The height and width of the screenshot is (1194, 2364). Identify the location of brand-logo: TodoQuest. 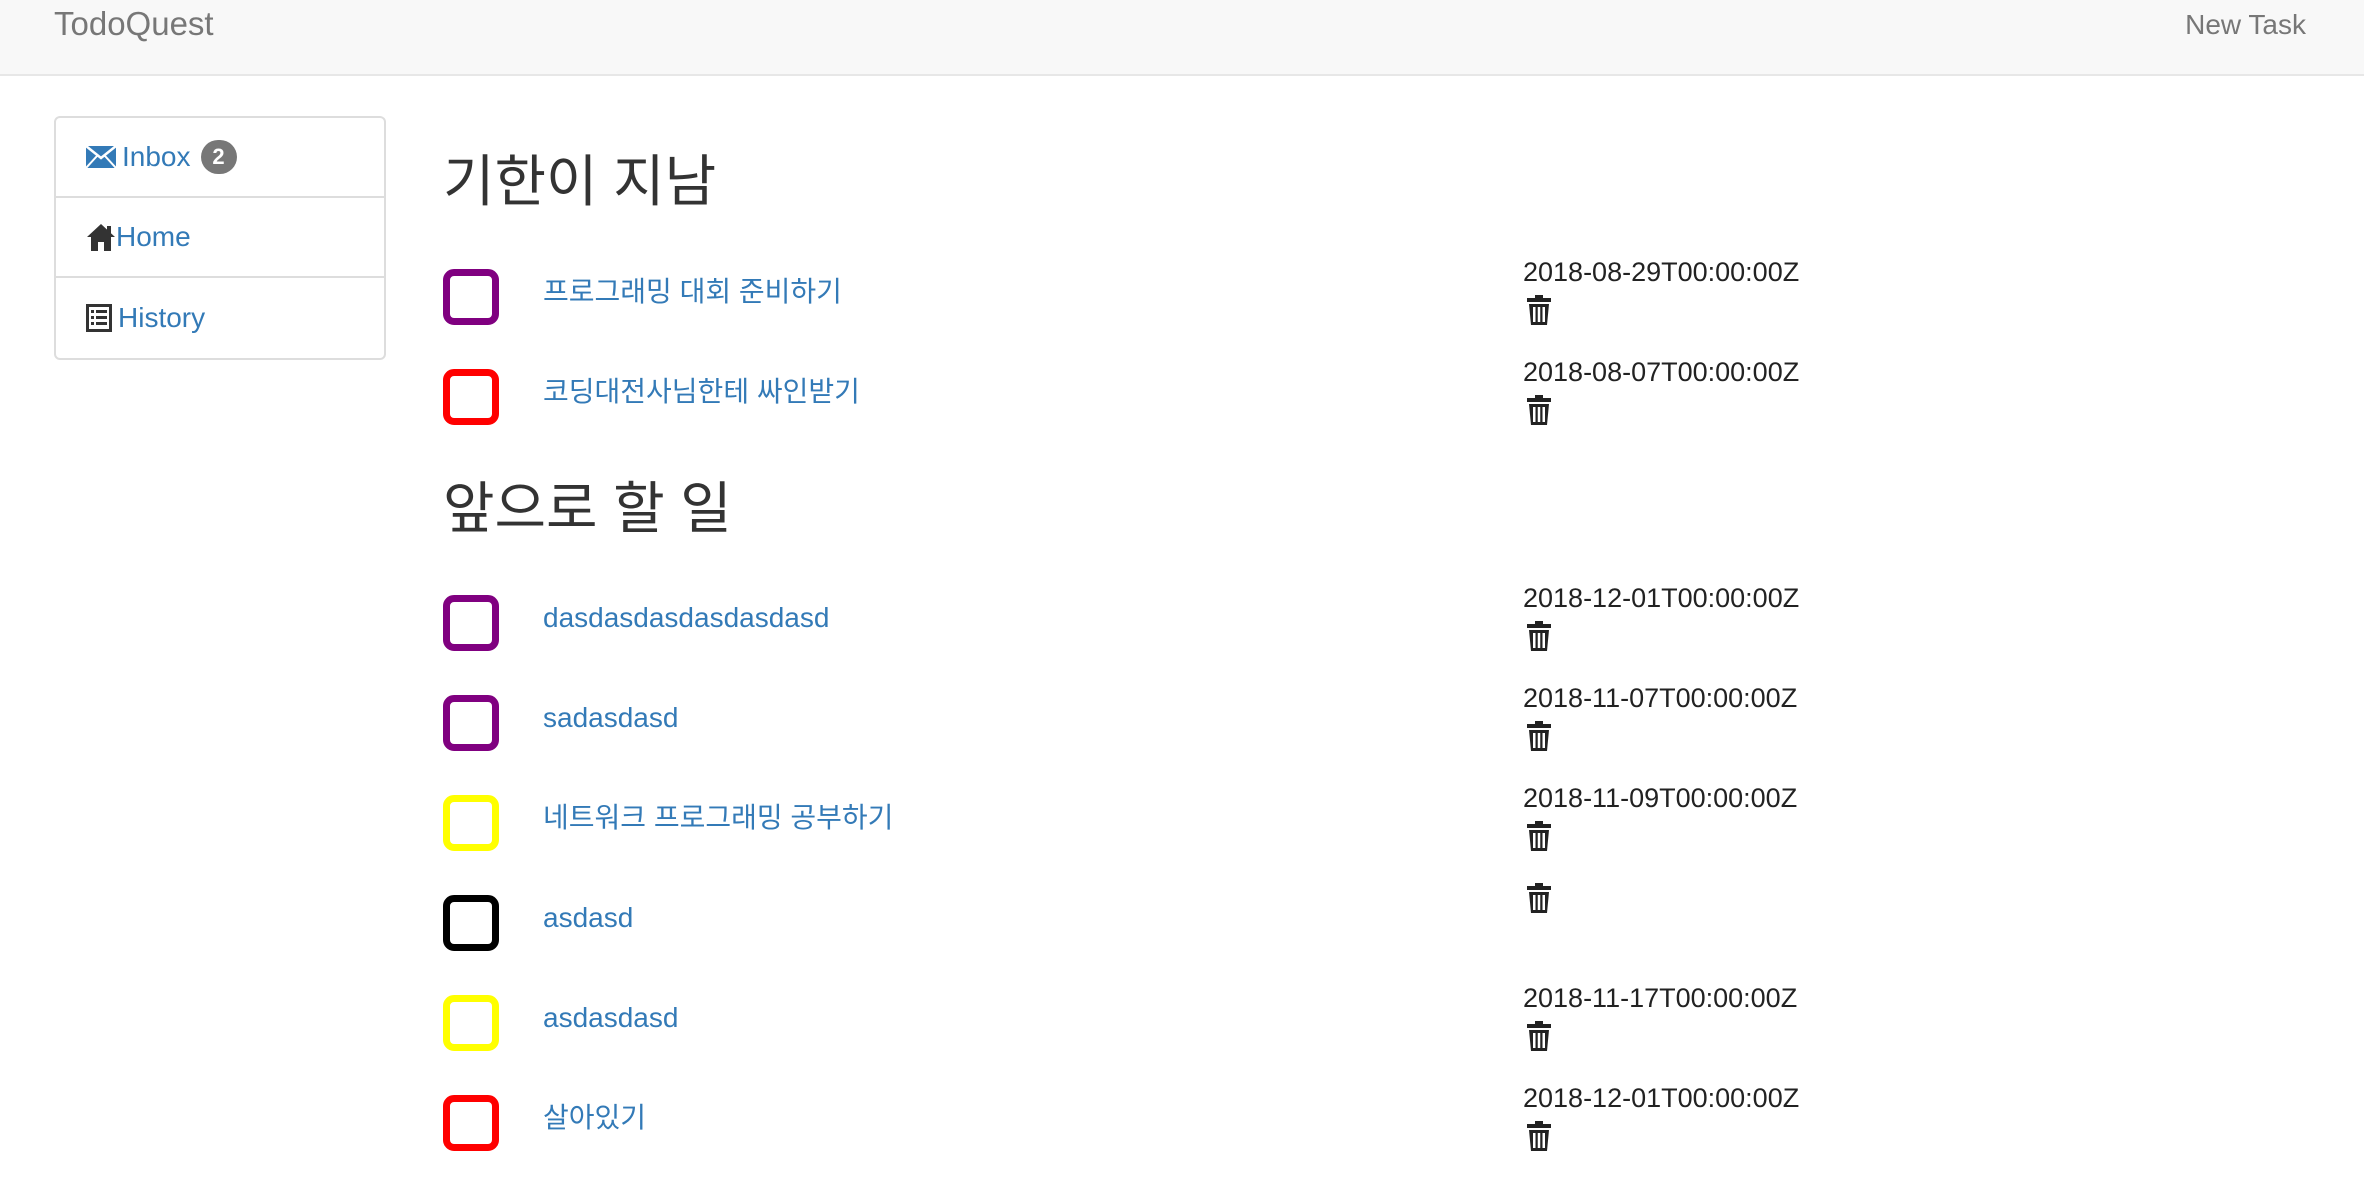
(134, 24).